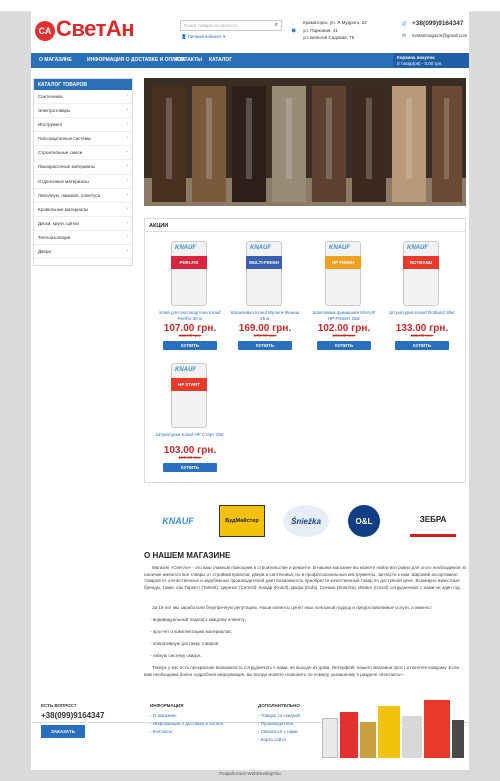 The width and height of the screenshot is (500, 781). I want to click on sidebar-item: Теплоизоляция ›, so click(83, 238).